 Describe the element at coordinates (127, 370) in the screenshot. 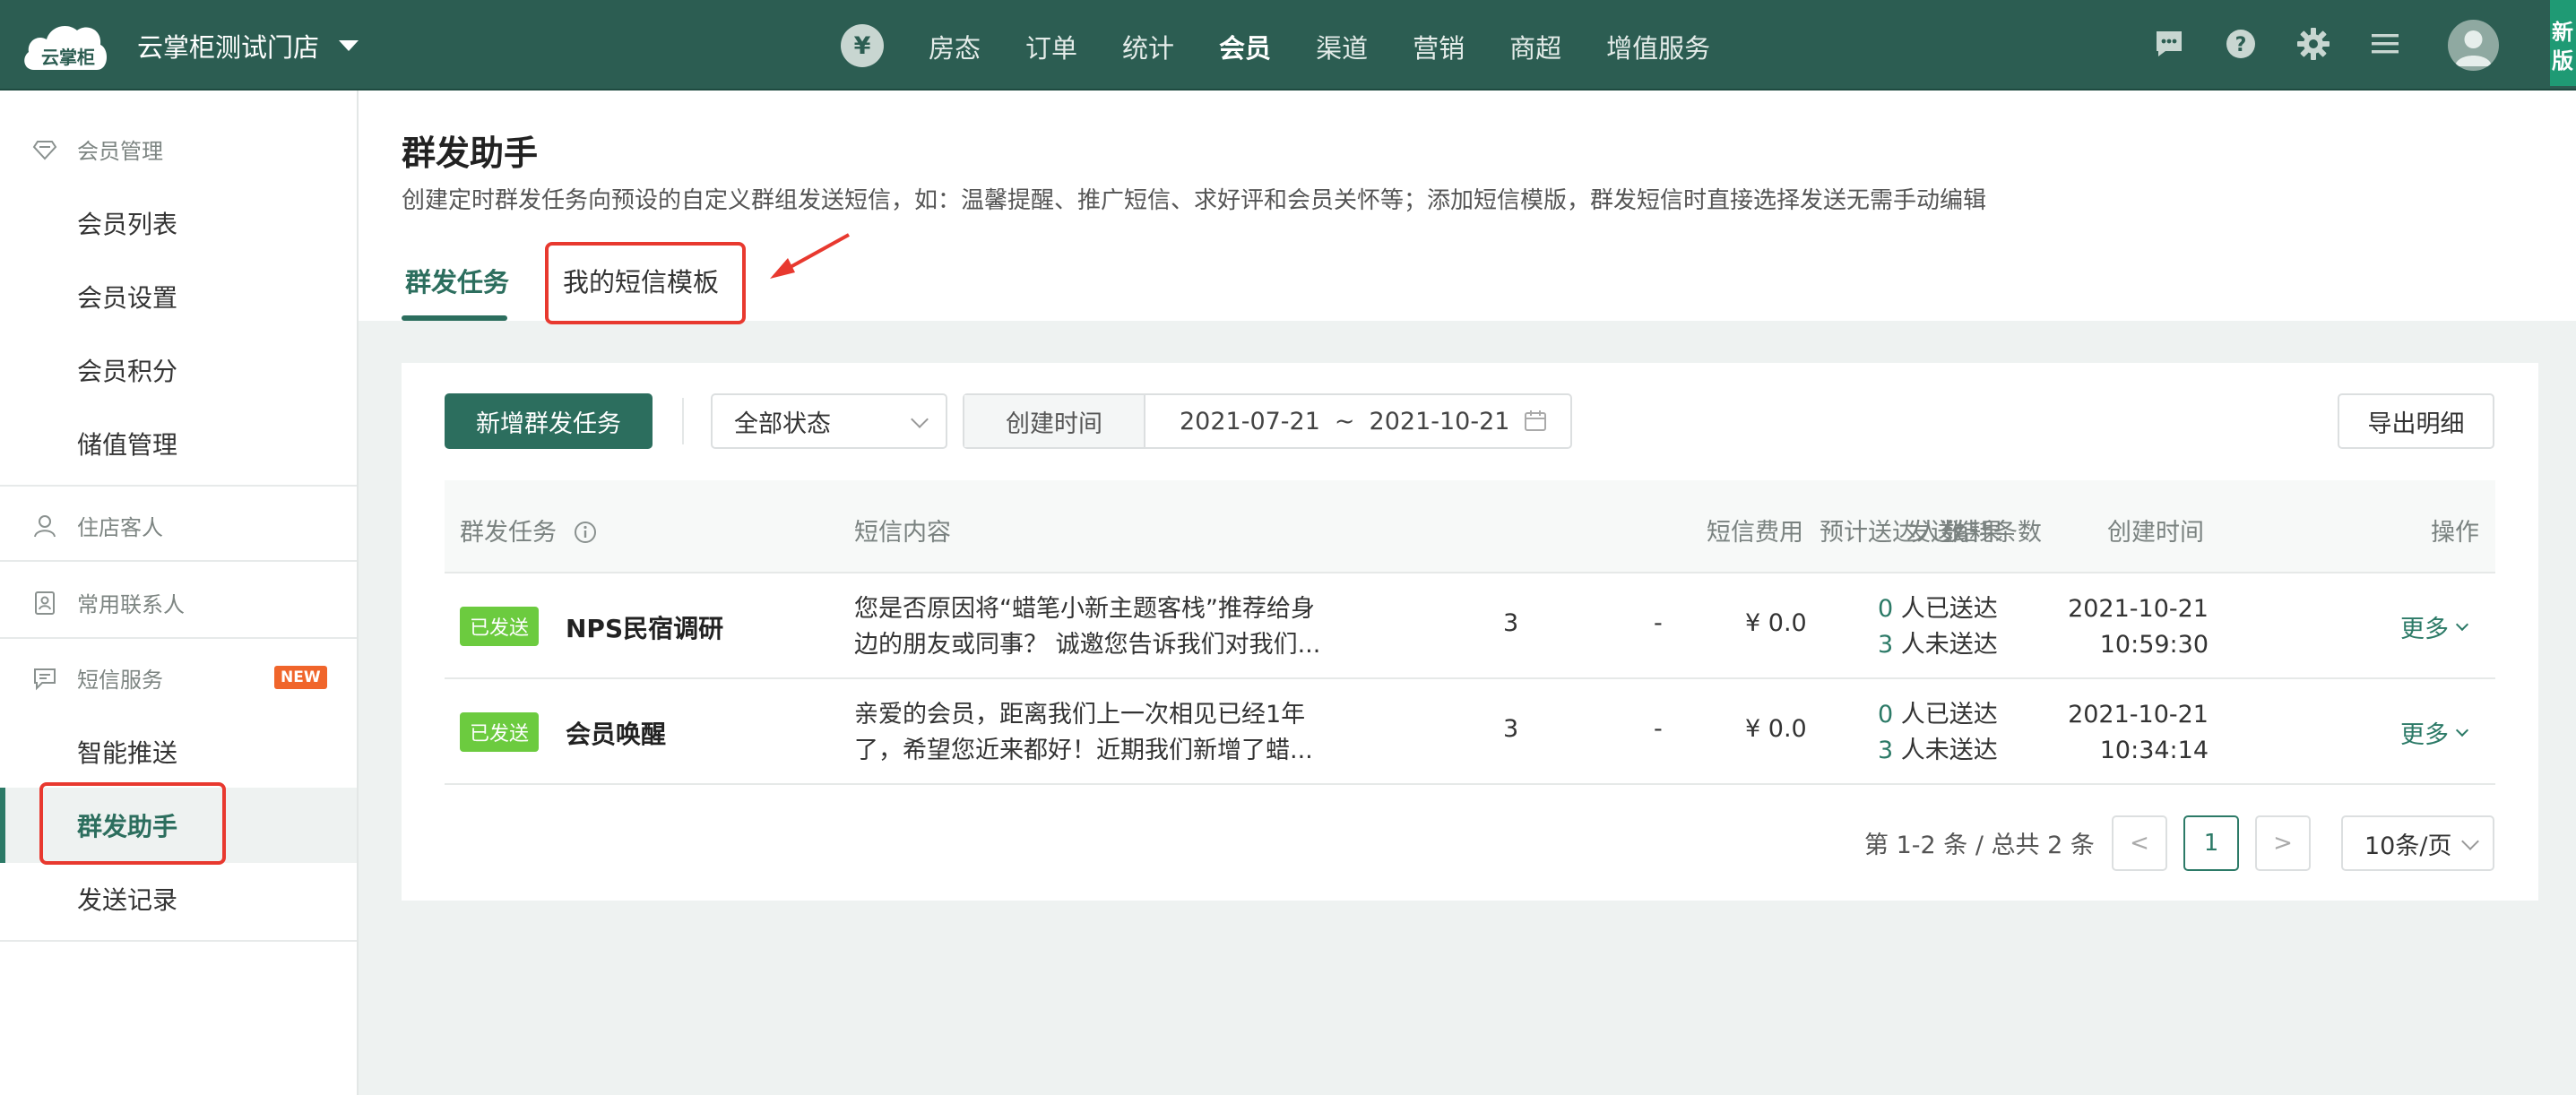

I see `sidebar-item-member-points: 会员积分` at that location.